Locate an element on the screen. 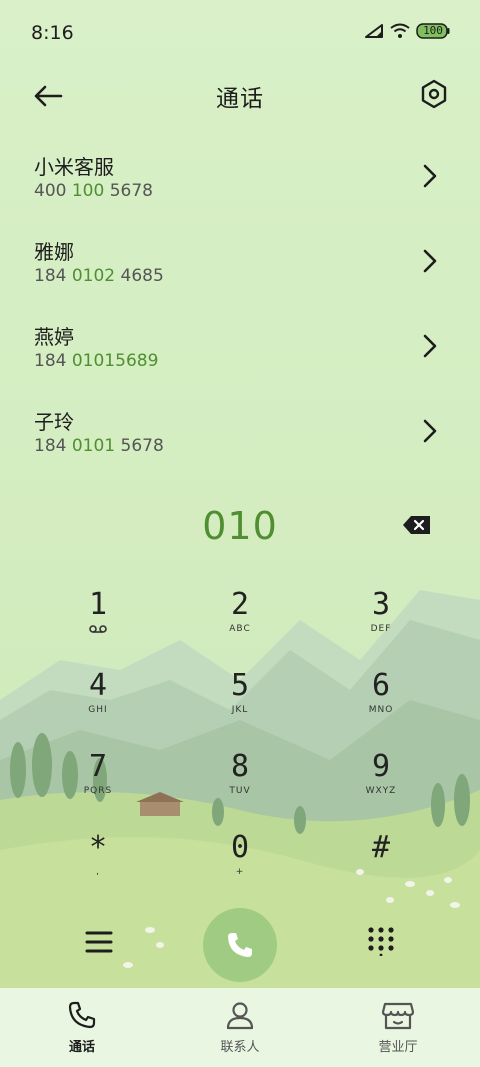 This screenshot has width=480, height=1067. key-3: 3 DEF is located at coordinates (381, 625).